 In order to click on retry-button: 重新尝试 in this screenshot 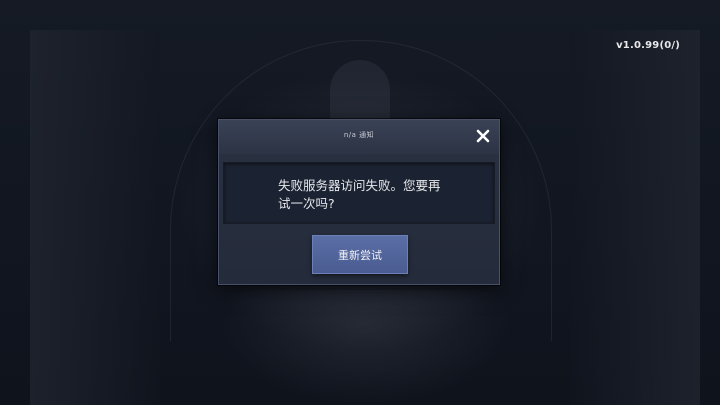, I will do `click(360, 254)`.